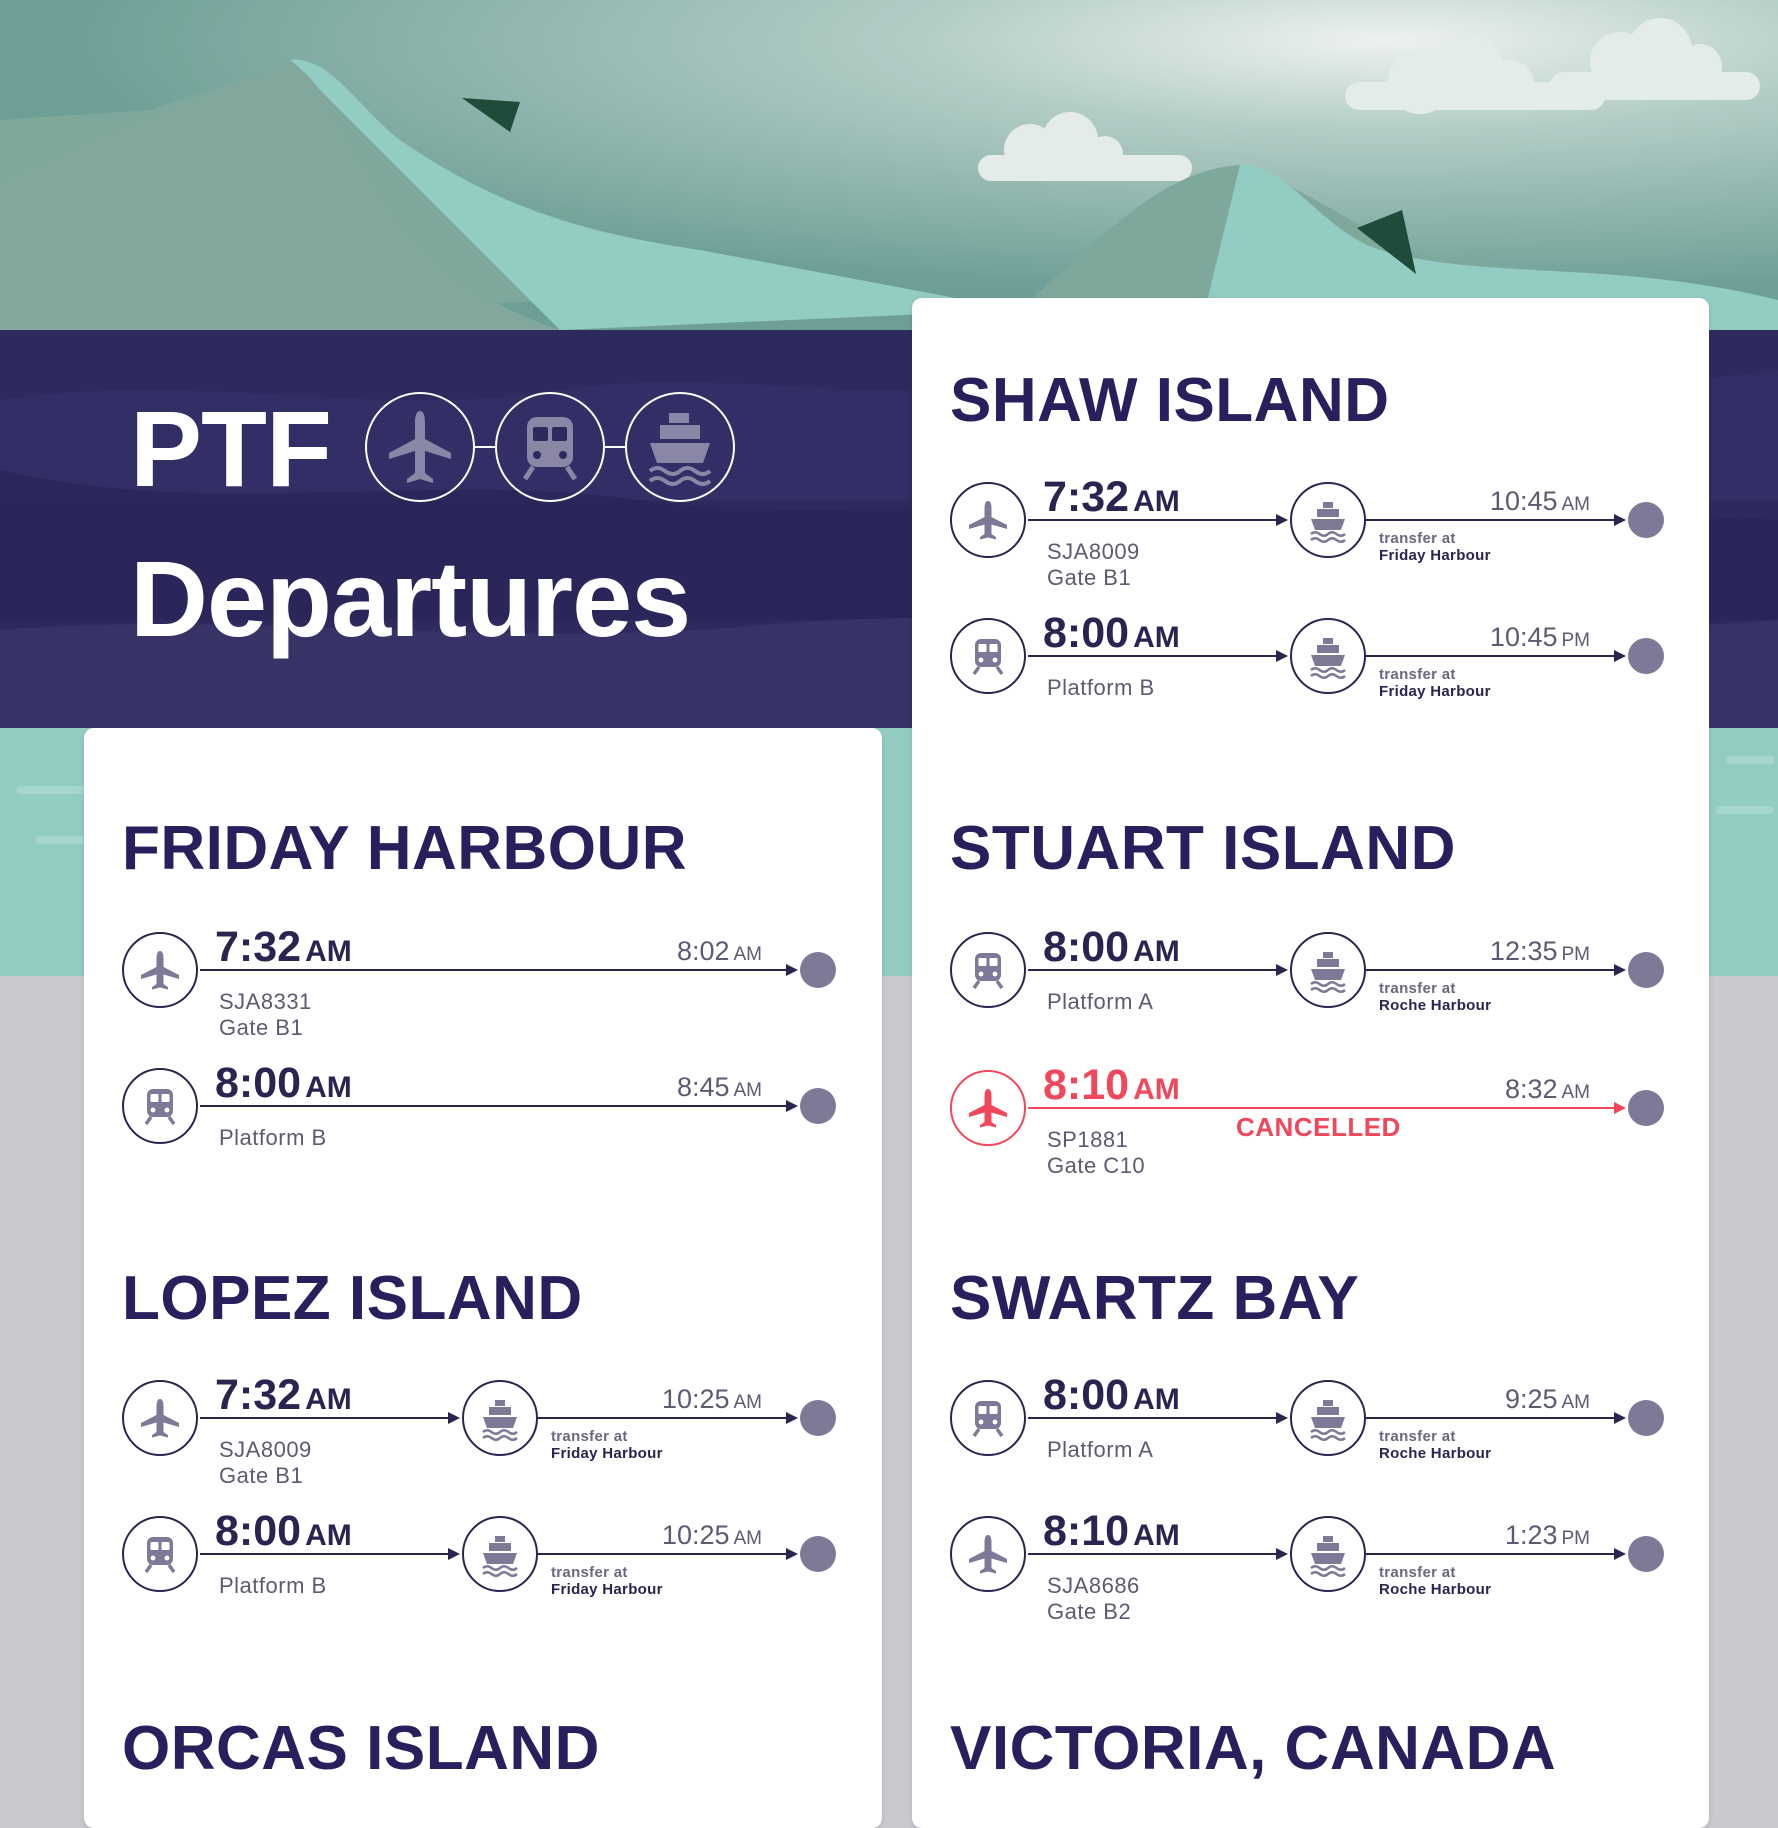  Describe the element at coordinates (1435, 997) in the screenshot. I see `transfer-note: transfer at Roche Harbour` at that location.